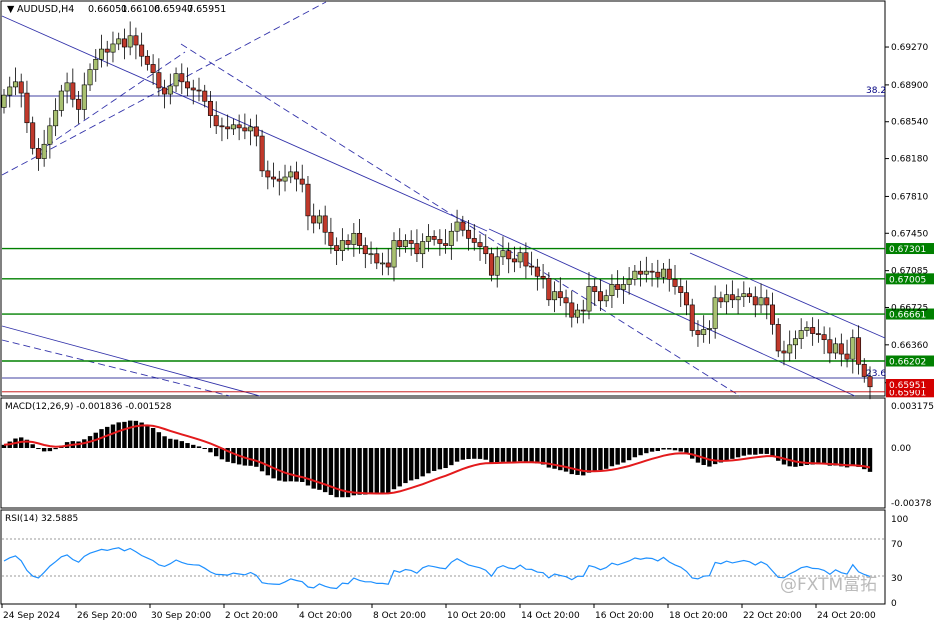 The width and height of the screenshot is (936, 624). What do you see at coordinates (912, 455) in the screenshot?
I see `macd-axis: 0.003175 0.00 -0.00378` at bounding box center [912, 455].